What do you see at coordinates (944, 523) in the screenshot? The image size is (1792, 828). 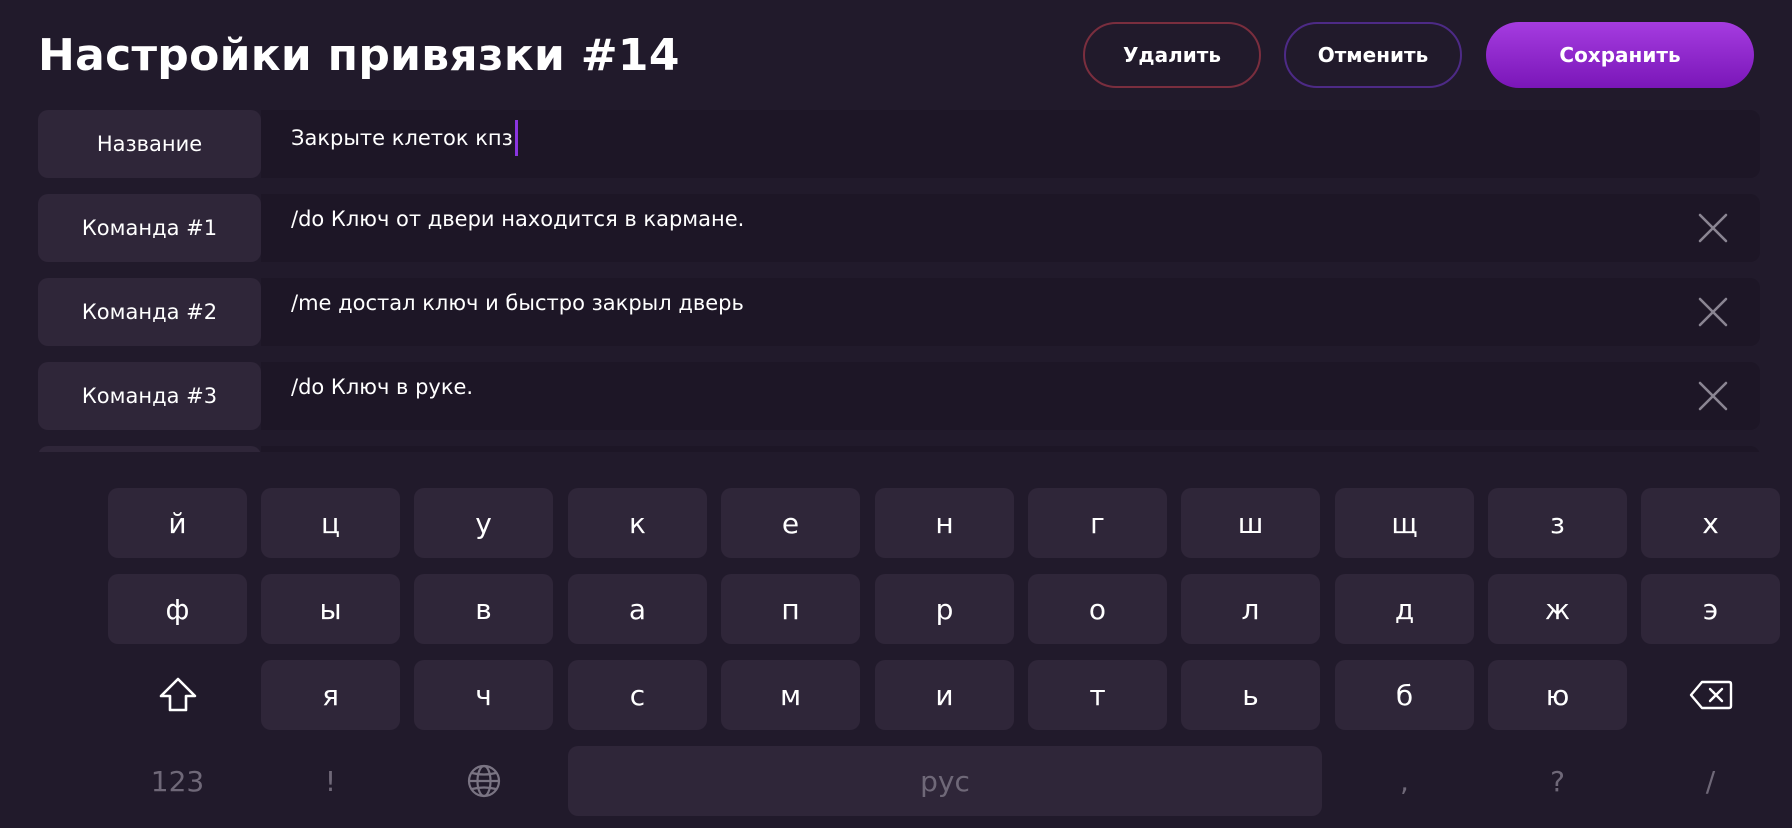 I see `key: н` at bounding box center [944, 523].